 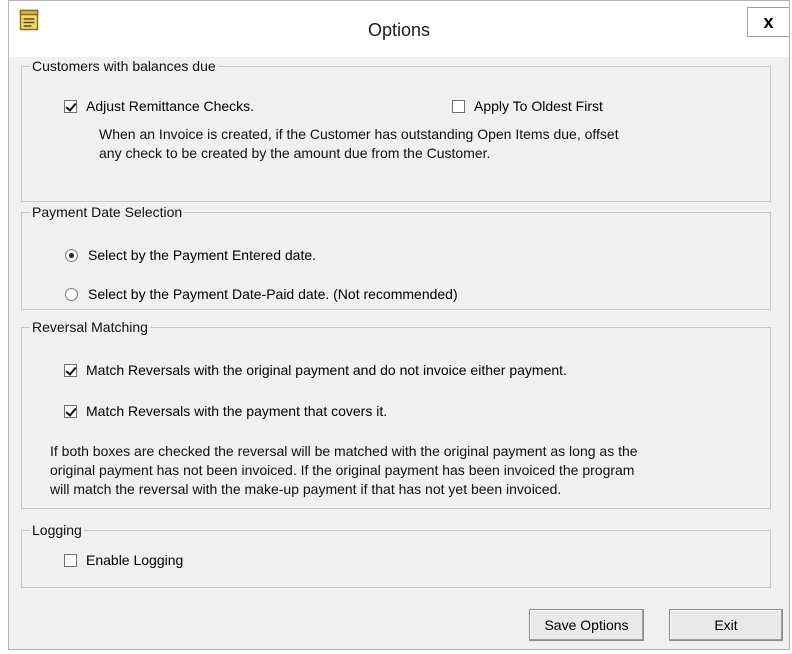 I want to click on match-cover-checkbox, so click(x=70, y=411).